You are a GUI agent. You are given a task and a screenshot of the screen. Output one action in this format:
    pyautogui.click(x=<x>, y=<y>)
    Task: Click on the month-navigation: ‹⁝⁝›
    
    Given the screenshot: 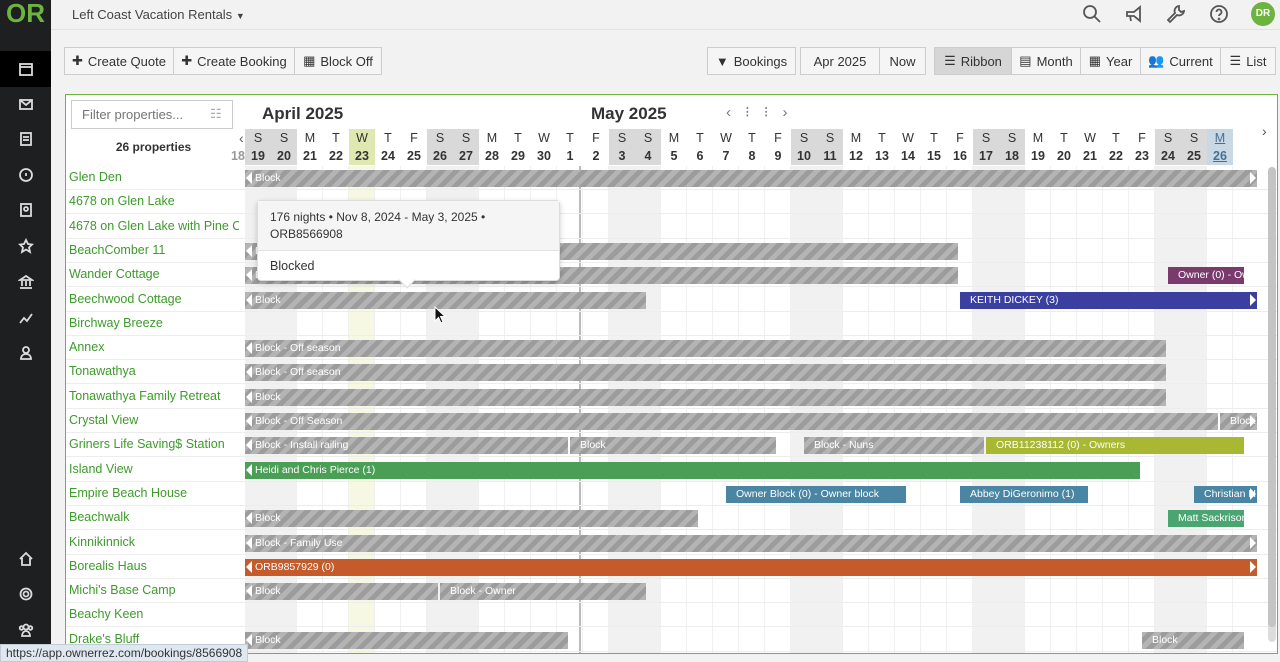 What is the action you would take?
    pyautogui.click(x=764, y=112)
    